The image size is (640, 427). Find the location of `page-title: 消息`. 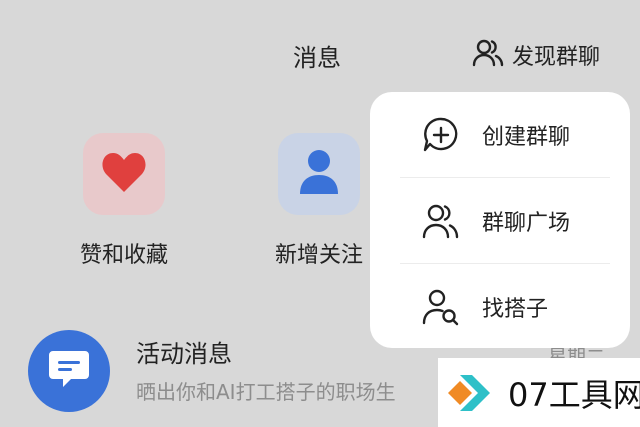

page-title: 消息 is located at coordinates (317, 58).